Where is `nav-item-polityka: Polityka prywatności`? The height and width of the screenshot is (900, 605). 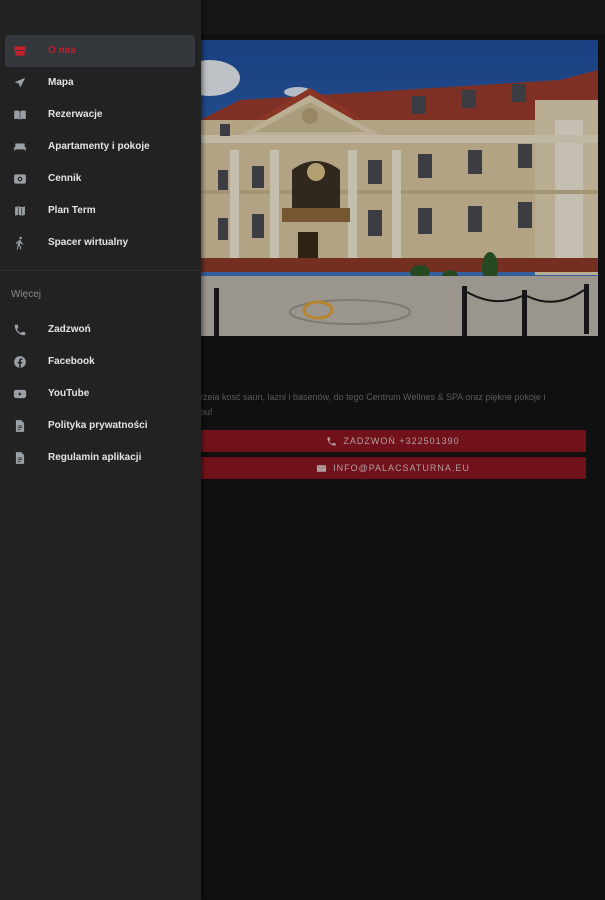
nav-item-polityka: Polityka prywatności is located at coordinates (100, 426).